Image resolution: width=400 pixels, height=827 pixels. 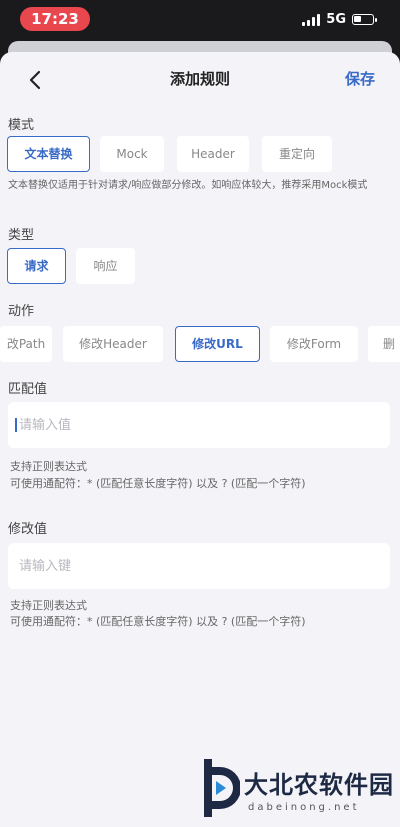 I want to click on match-hint-wildcard: 可使用通配符：* (匹配任意长度字符) 以及 ? (匹配一个字符), so click(x=158, y=483).